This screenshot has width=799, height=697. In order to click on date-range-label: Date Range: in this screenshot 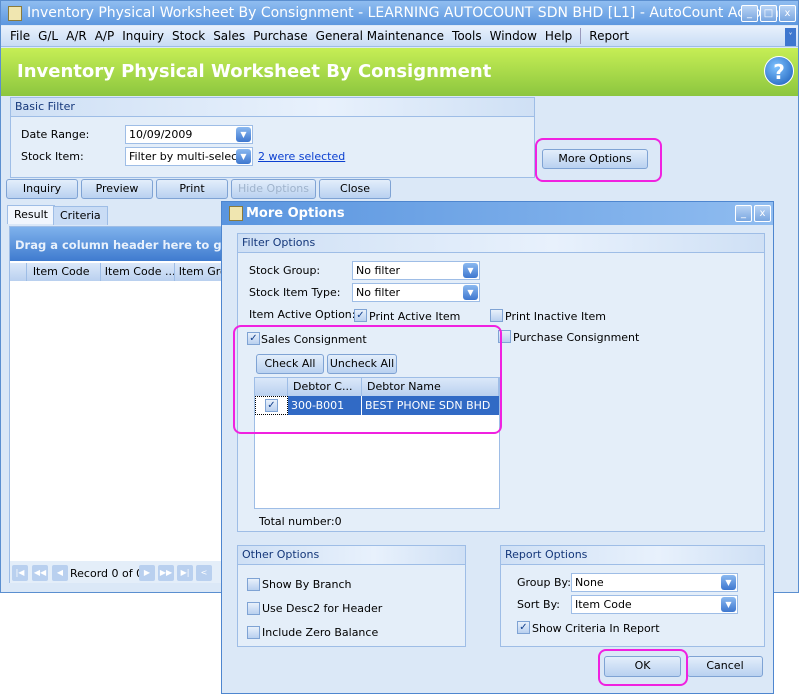, I will do `click(55, 134)`.